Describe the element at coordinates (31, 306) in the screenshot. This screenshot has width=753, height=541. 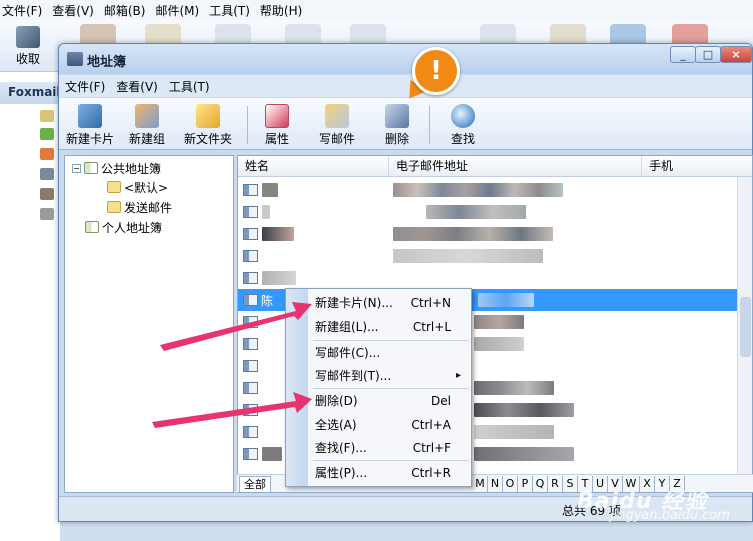
I see `background-folder-pane` at that location.